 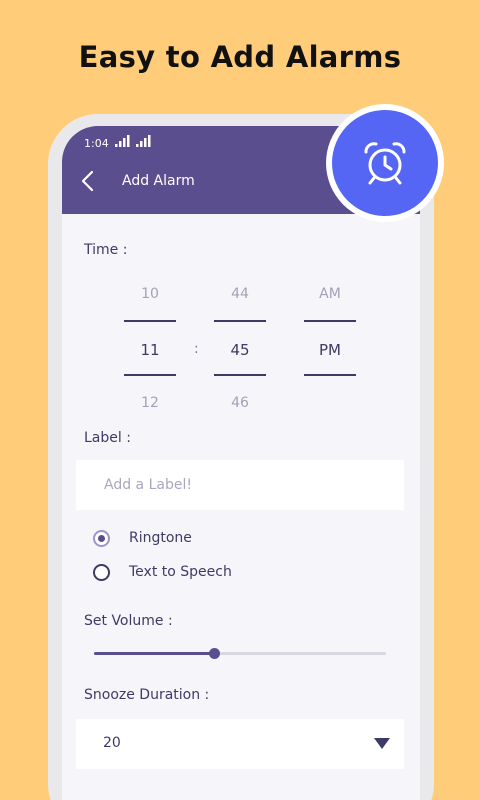 I want to click on text-to-speech-label: Text to Speech, so click(x=180, y=572).